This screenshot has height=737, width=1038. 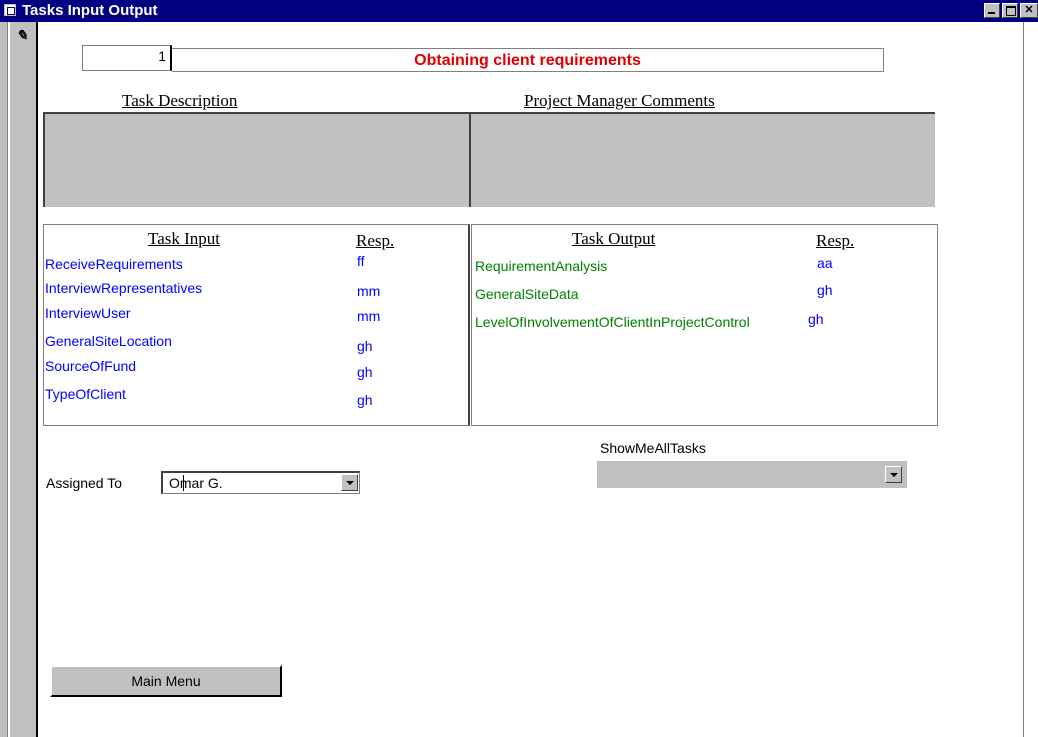 I want to click on minimize-button, so click(x=992, y=10).